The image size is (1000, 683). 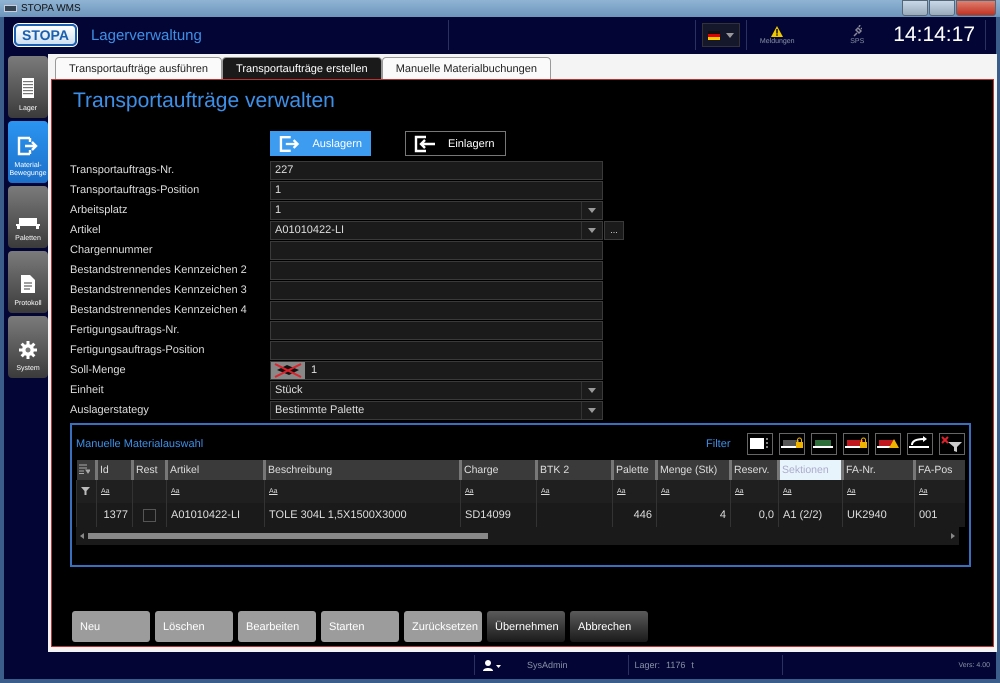 I want to click on scroll-left-icon, so click(x=82, y=536).